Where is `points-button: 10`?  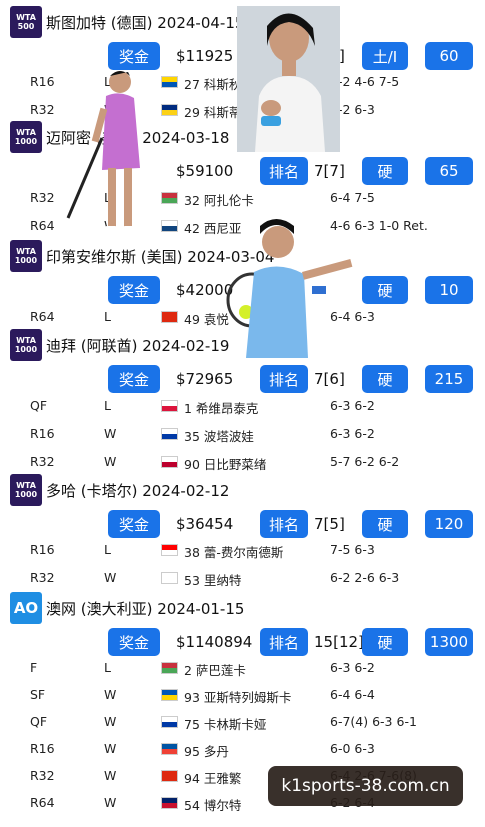 points-button: 10 is located at coordinates (449, 290).